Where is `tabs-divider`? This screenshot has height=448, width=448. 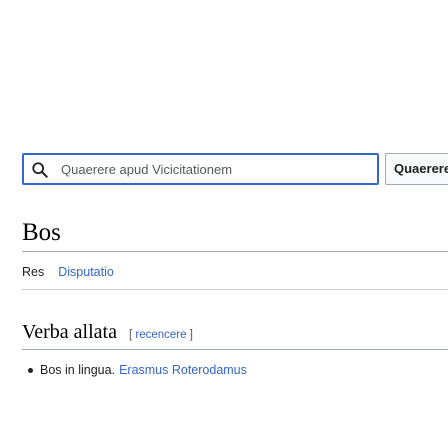 tabs-divider is located at coordinates (235, 289).